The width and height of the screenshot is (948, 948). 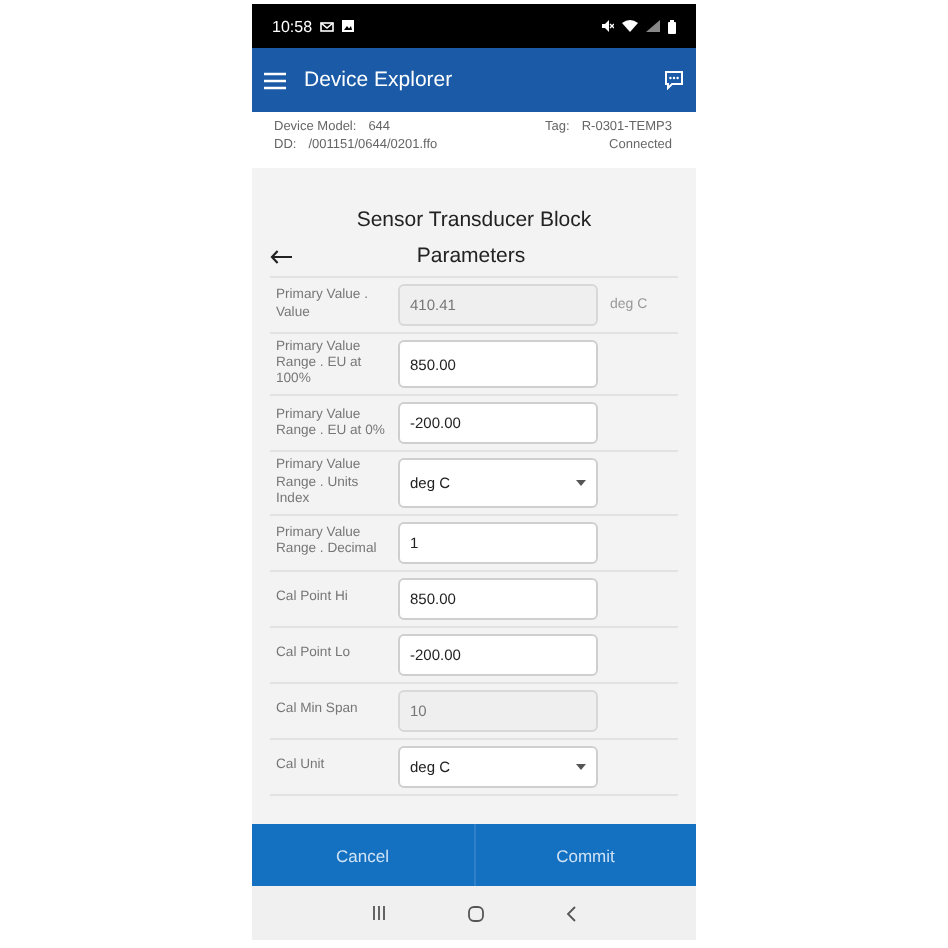 I want to click on signal-icon, so click(x=653, y=26).